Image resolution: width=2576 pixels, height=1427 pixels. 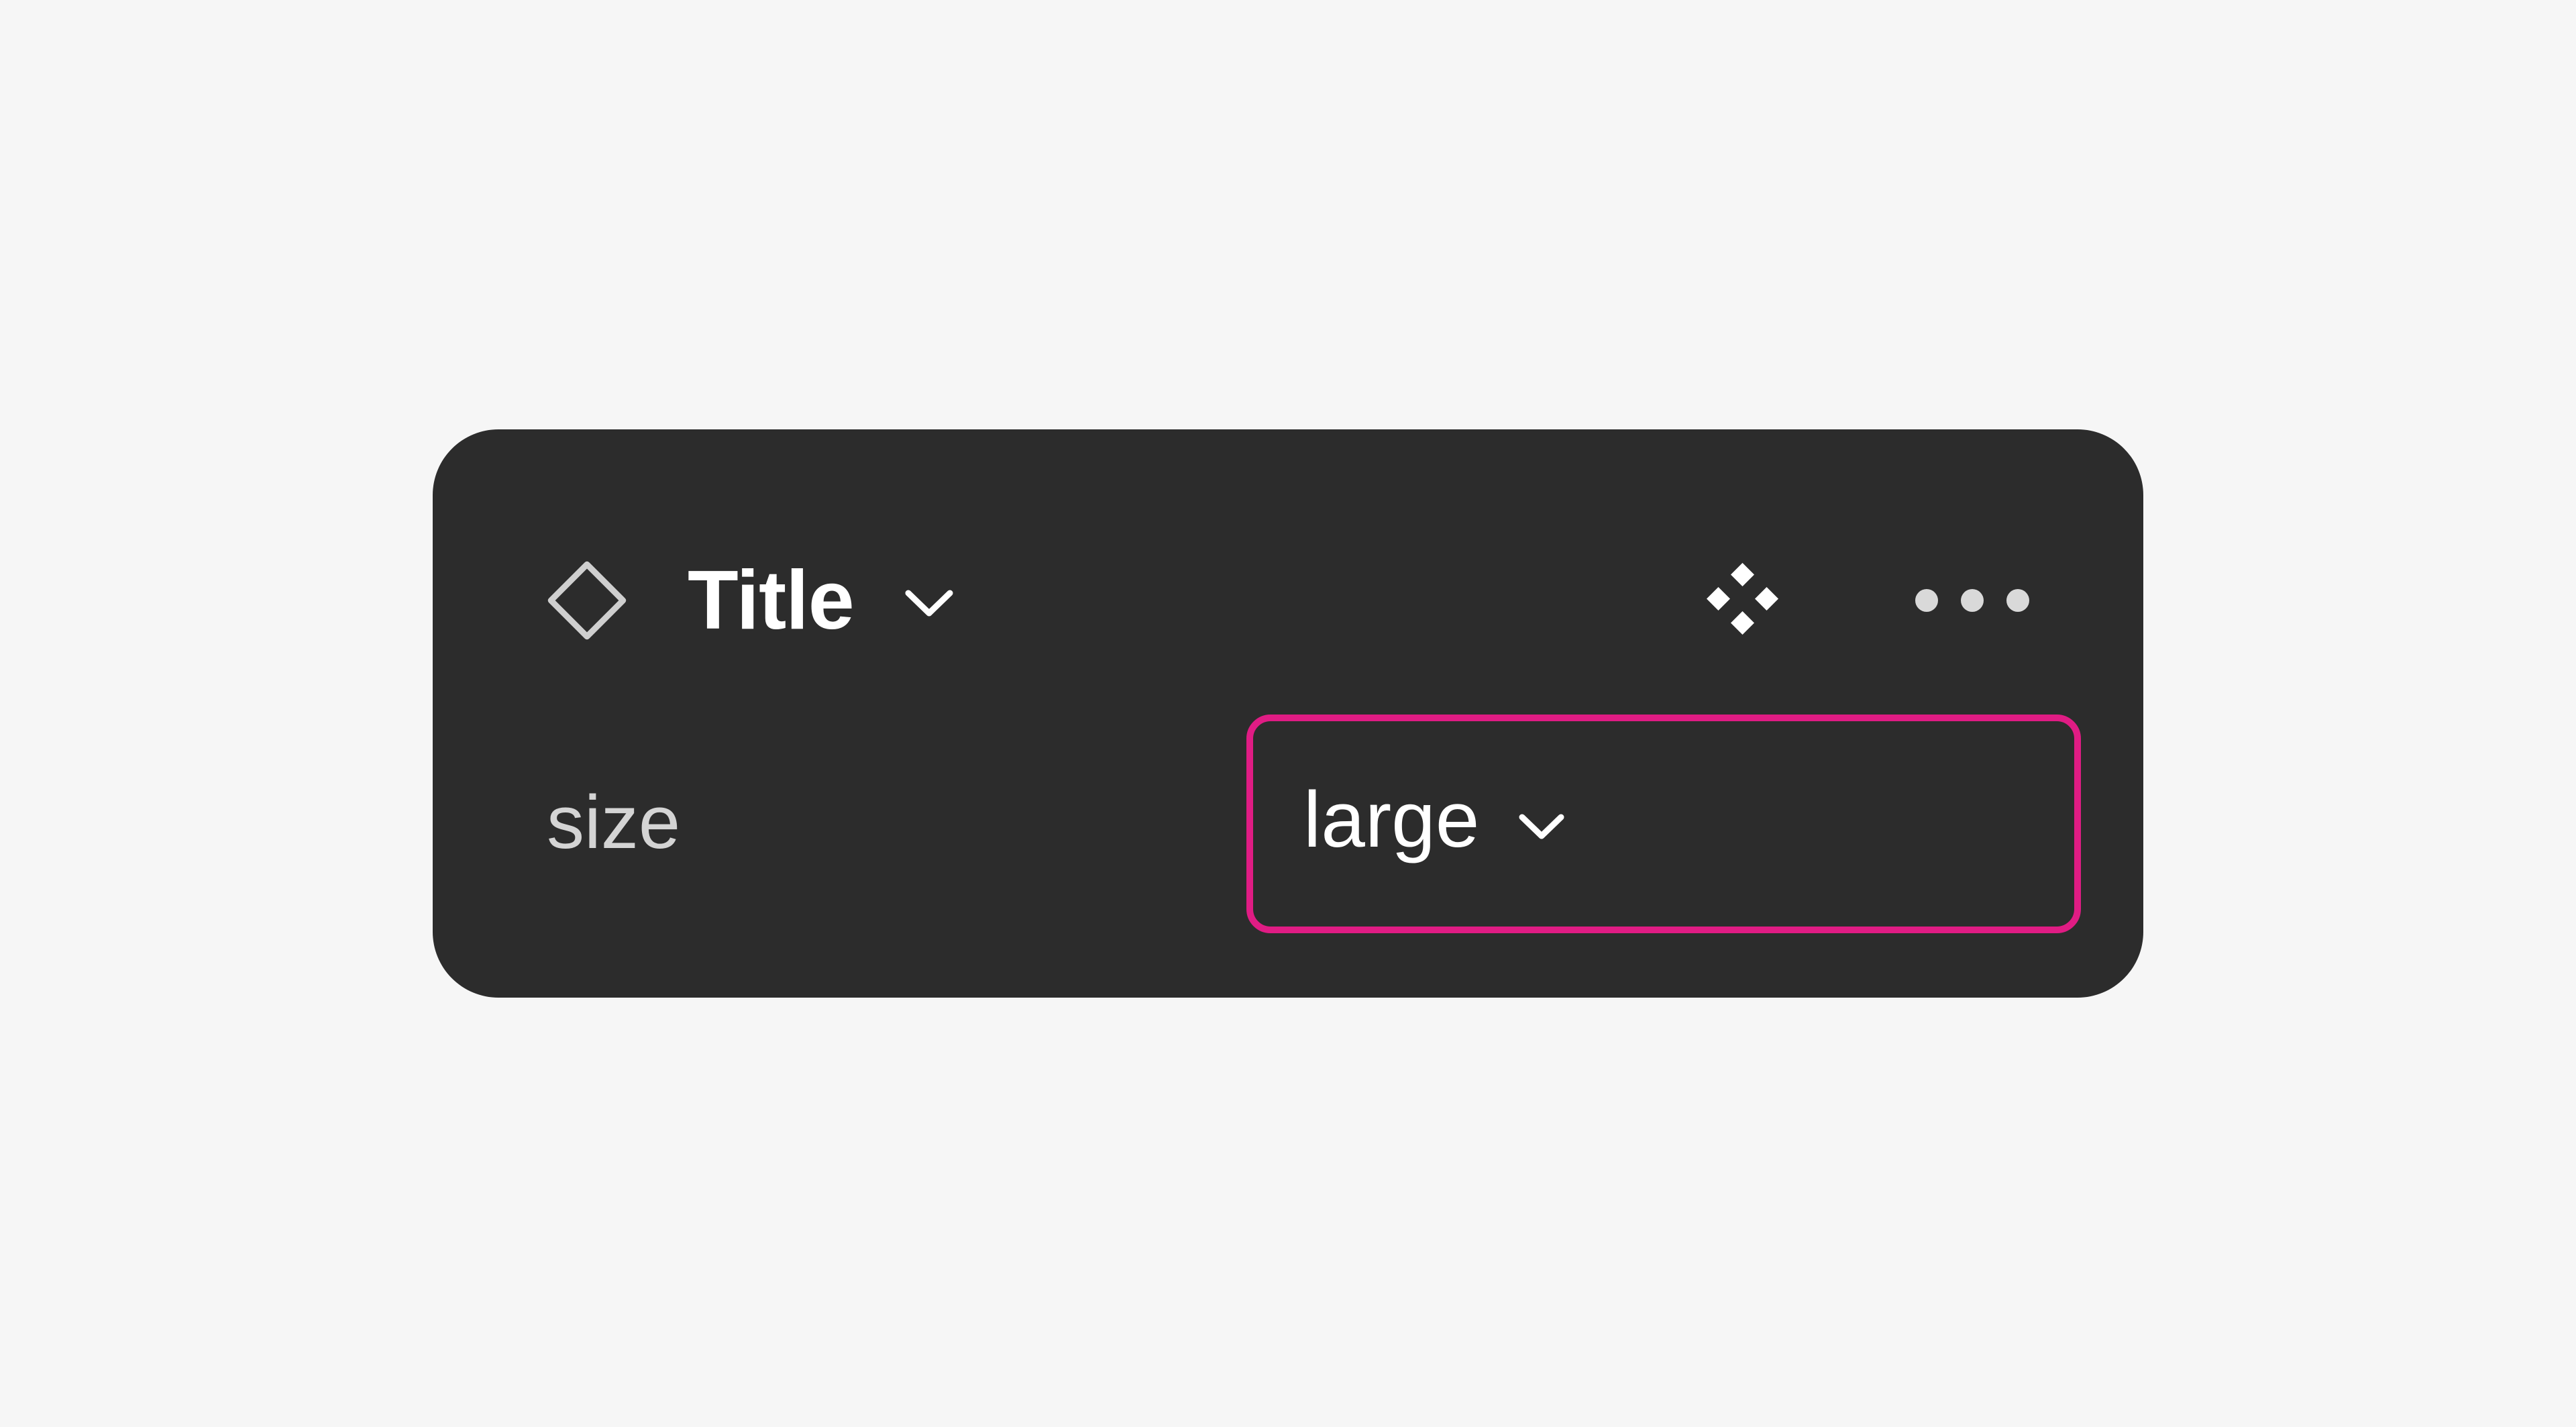 I want to click on panel-header: Title, so click(x=1288, y=535).